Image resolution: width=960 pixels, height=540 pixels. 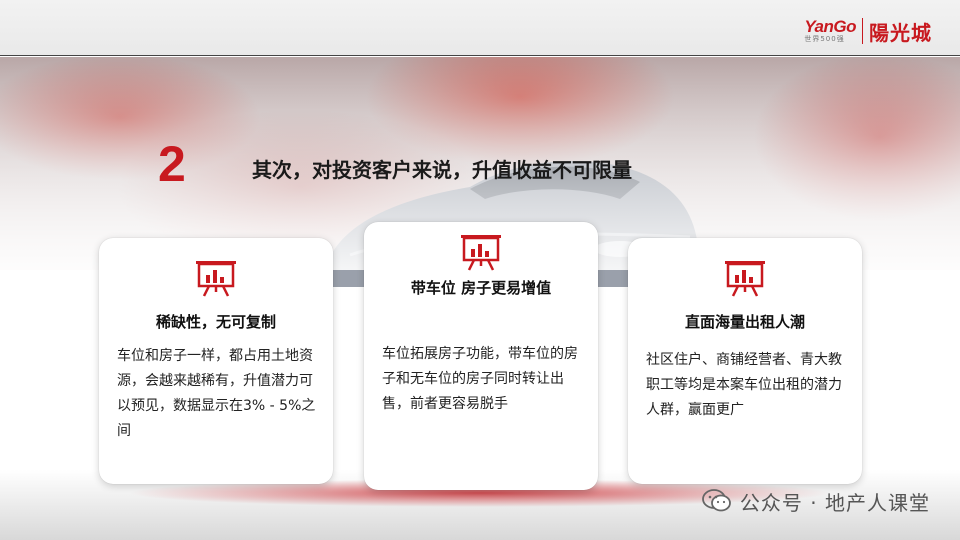 What do you see at coordinates (744, 385) in the screenshot?
I see `card-body: 社区住户、商铺经营者、青大教职工等均是本案车位出租的潜力人群，赢面更广` at bounding box center [744, 385].